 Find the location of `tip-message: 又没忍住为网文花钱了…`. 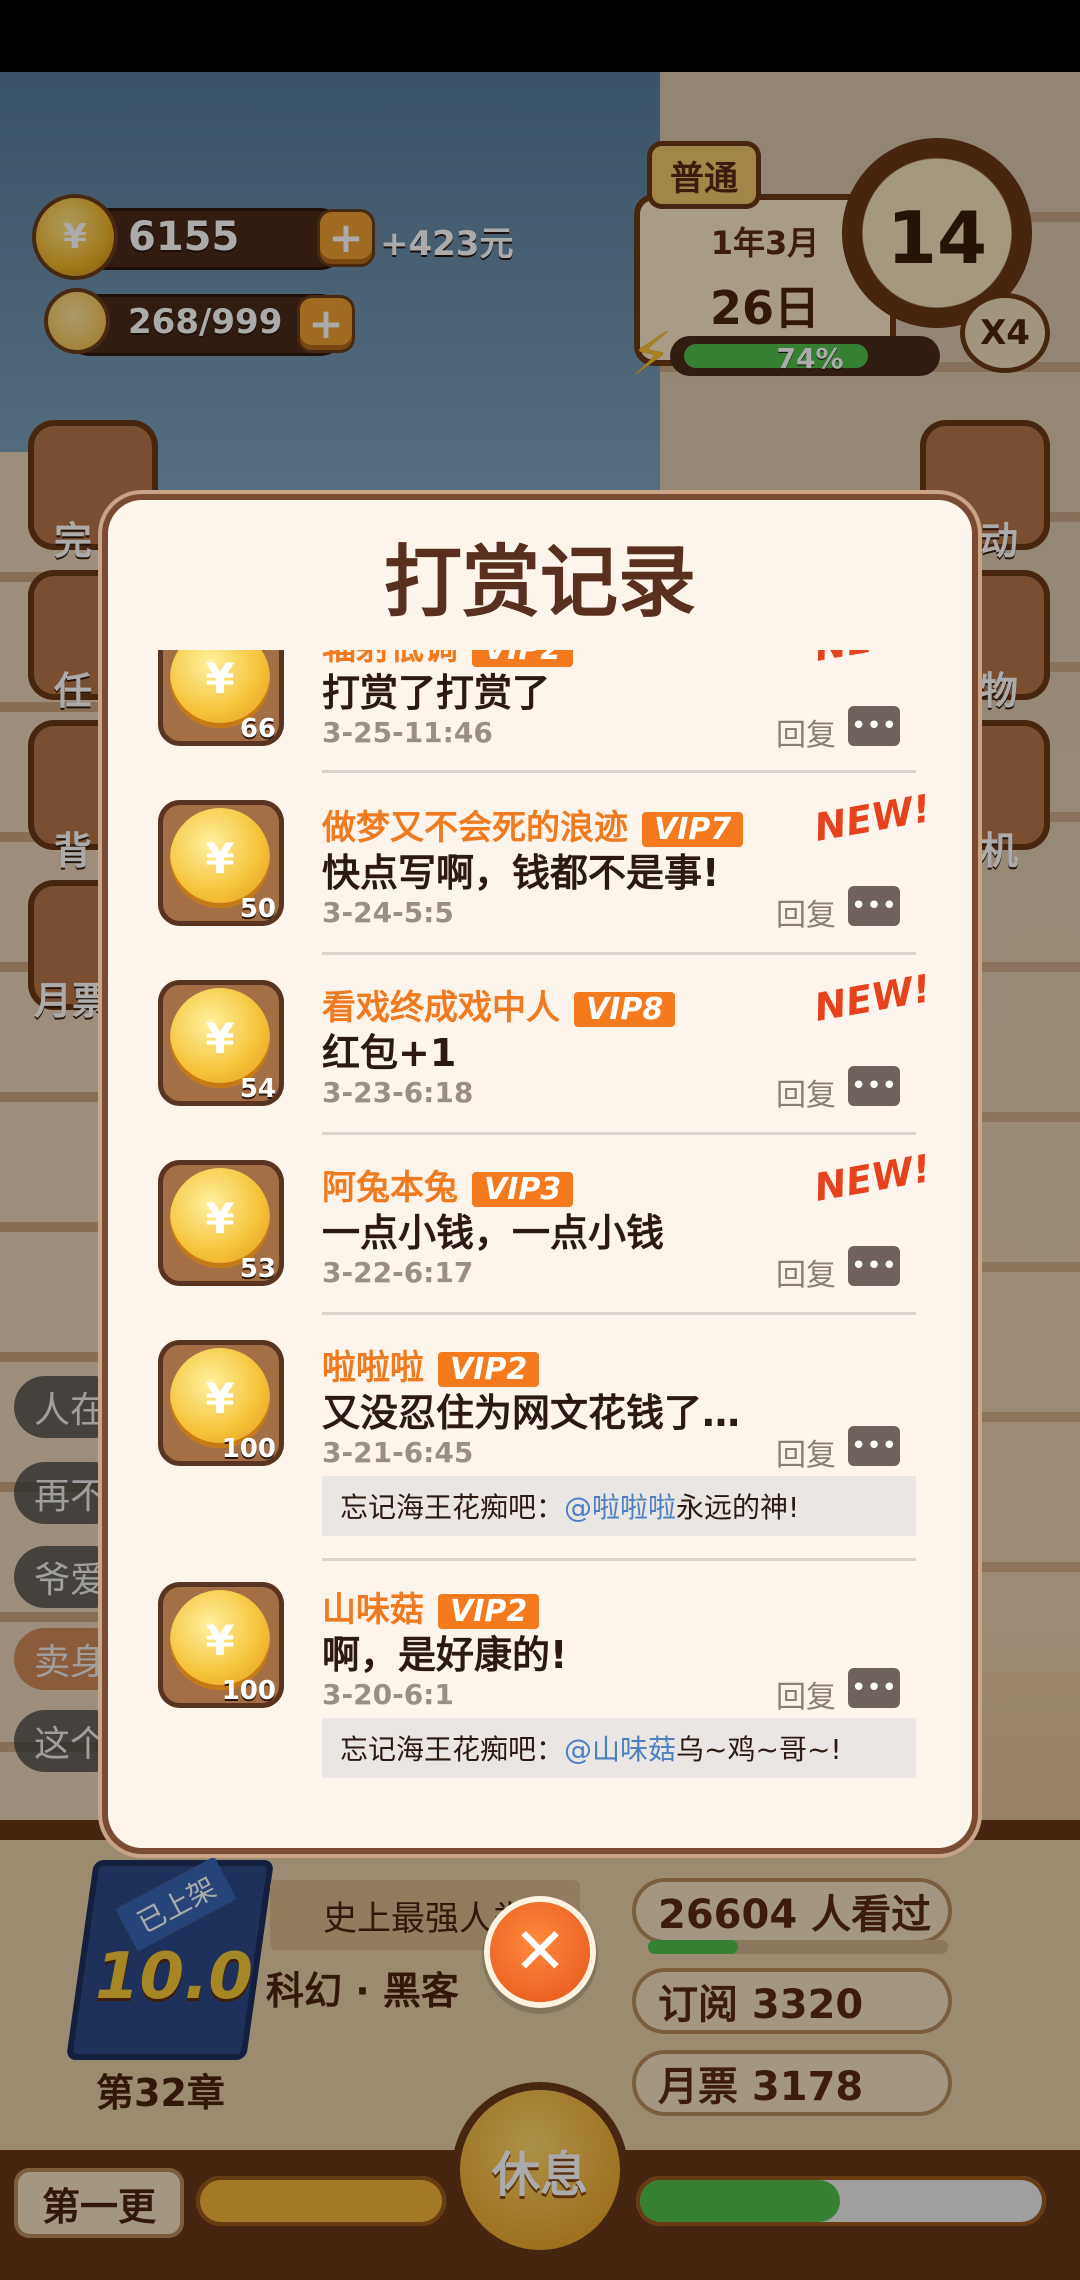

tip-message: 又没忍住为网文花钱了… is located at coordinates (531, 1413).